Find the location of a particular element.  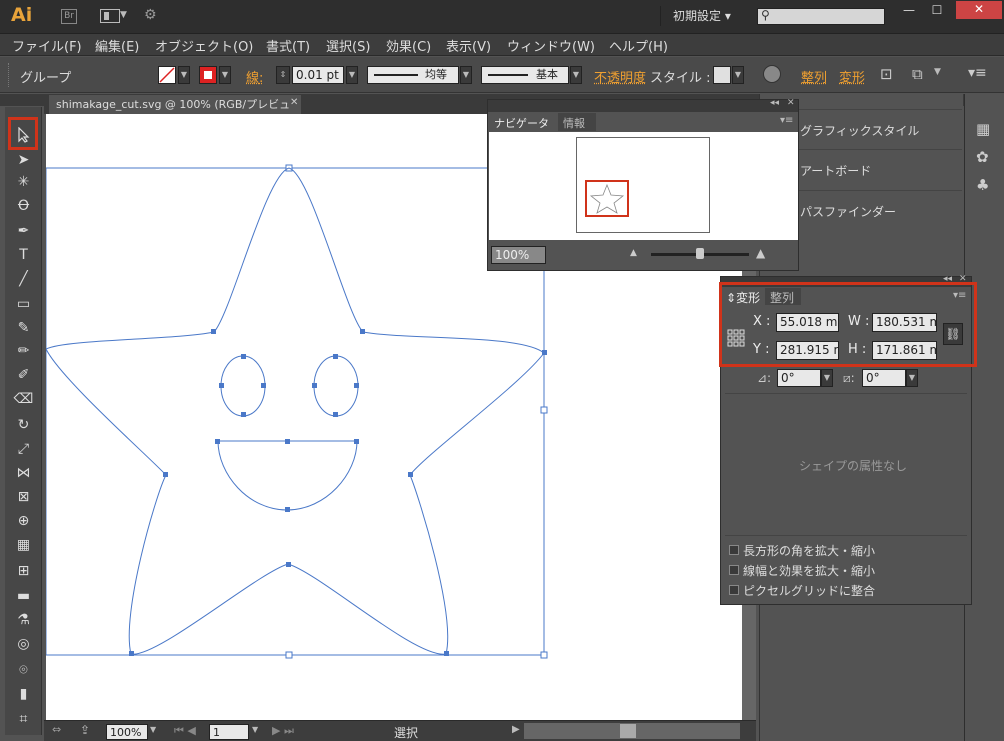

pen-tool-icon: ✒ is located at coordinates (23, 231).